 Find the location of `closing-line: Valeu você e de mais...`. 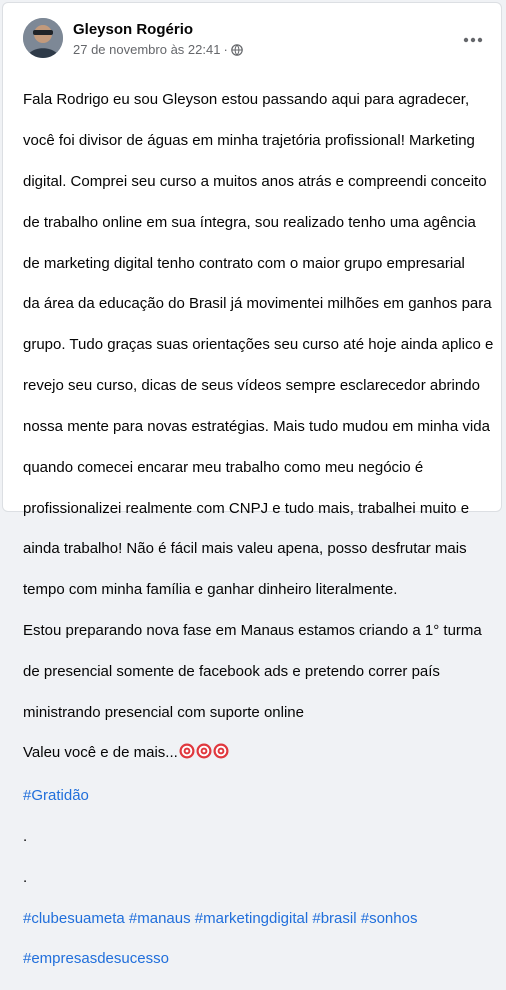

closing-line: Valeu você e de mais... is located at coordinates (260, 754).